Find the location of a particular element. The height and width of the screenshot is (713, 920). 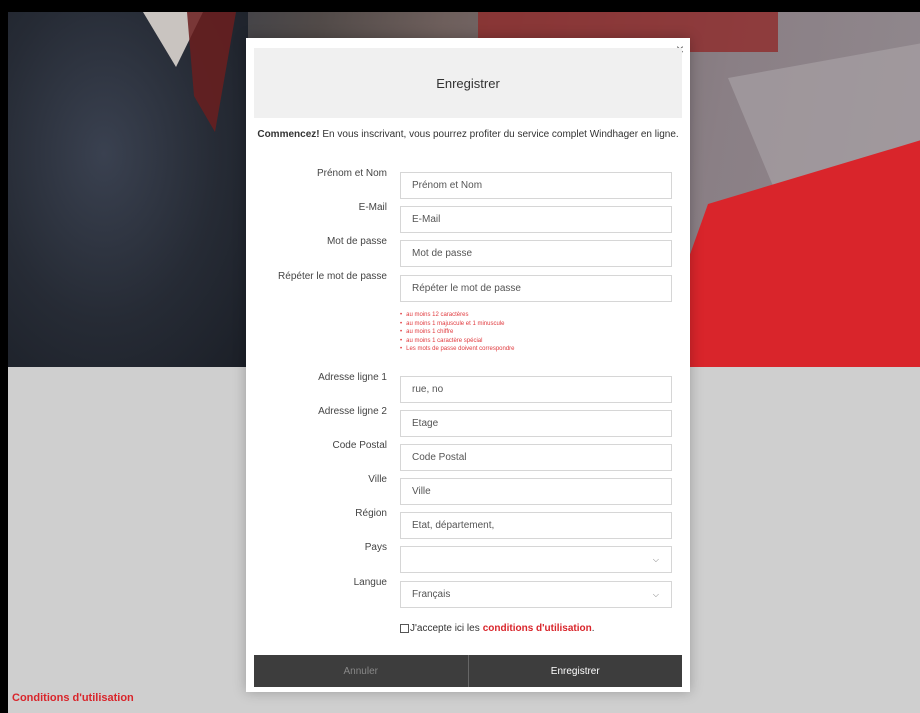

footer-terms-link: Conditions d'utilisation is located at coordinates (73, 698).